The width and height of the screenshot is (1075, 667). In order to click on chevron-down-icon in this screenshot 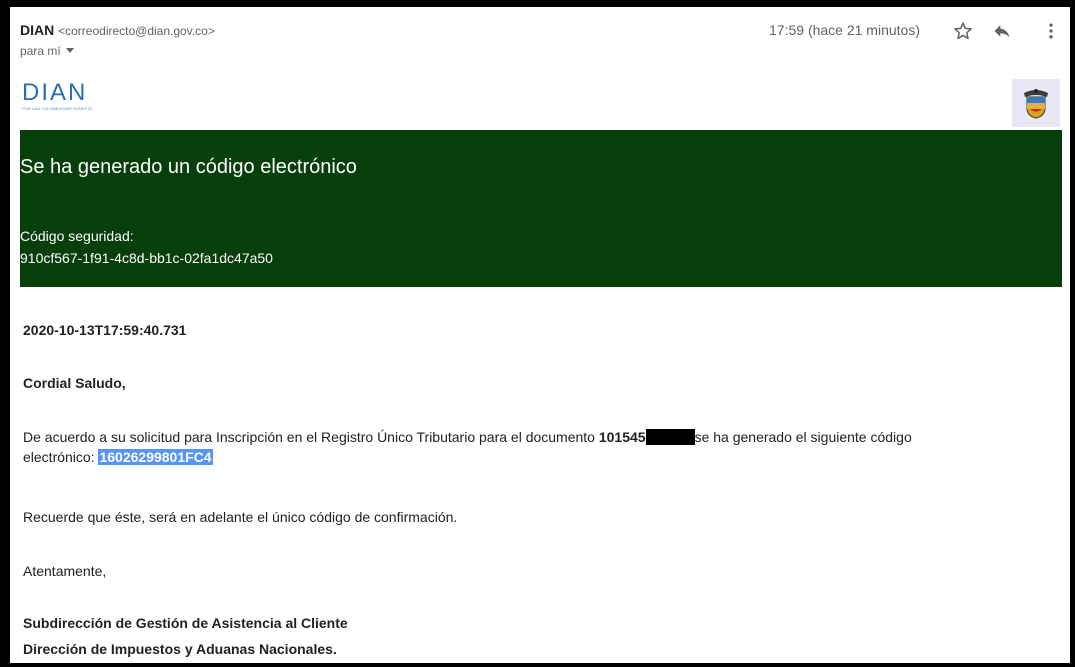, I will do `click(69, 50)`.